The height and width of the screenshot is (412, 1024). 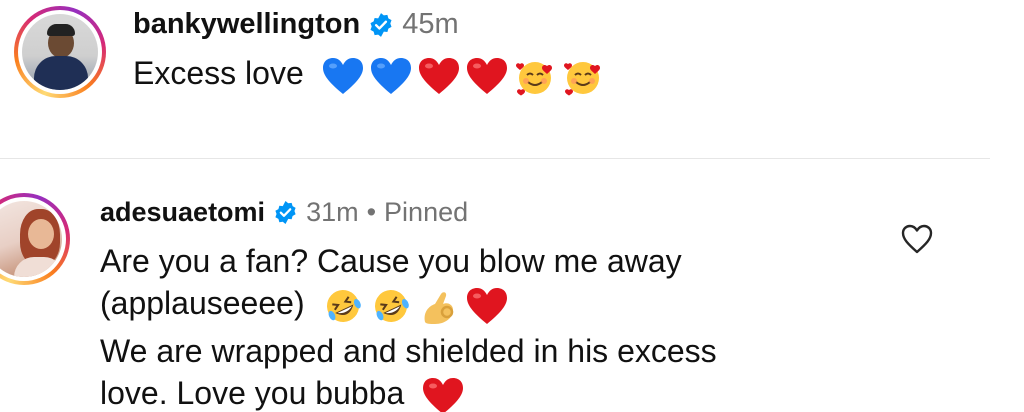 What do you see at coordinates (439, 307) in the screenshot?
I see `ok-hand-emoji` at bounding box center [439, 307].